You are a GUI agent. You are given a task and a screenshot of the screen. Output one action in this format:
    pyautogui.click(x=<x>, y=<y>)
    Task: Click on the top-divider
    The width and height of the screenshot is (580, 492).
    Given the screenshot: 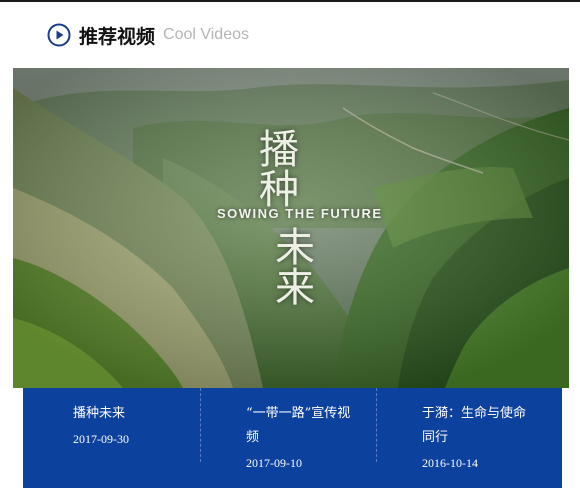 What is the action you would take?
    pyautogui.click(x=290, y=1)
    